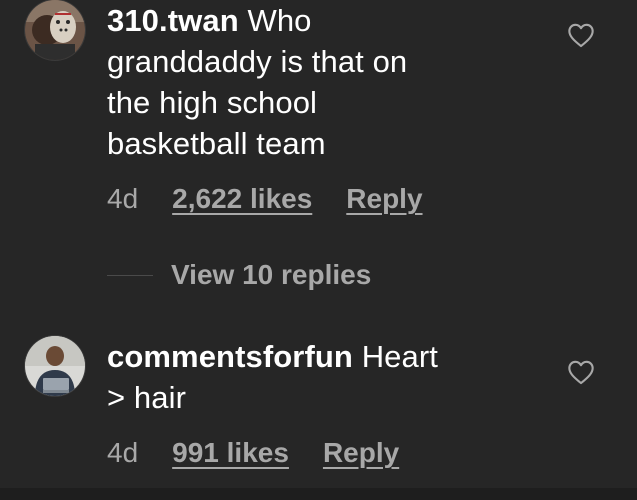 This screenshot has width=637, height=500. What do you see at coordinates (173, 20) in the screenshot?
I see `comment-username: 310.twan` at bounding box center [173, 20].